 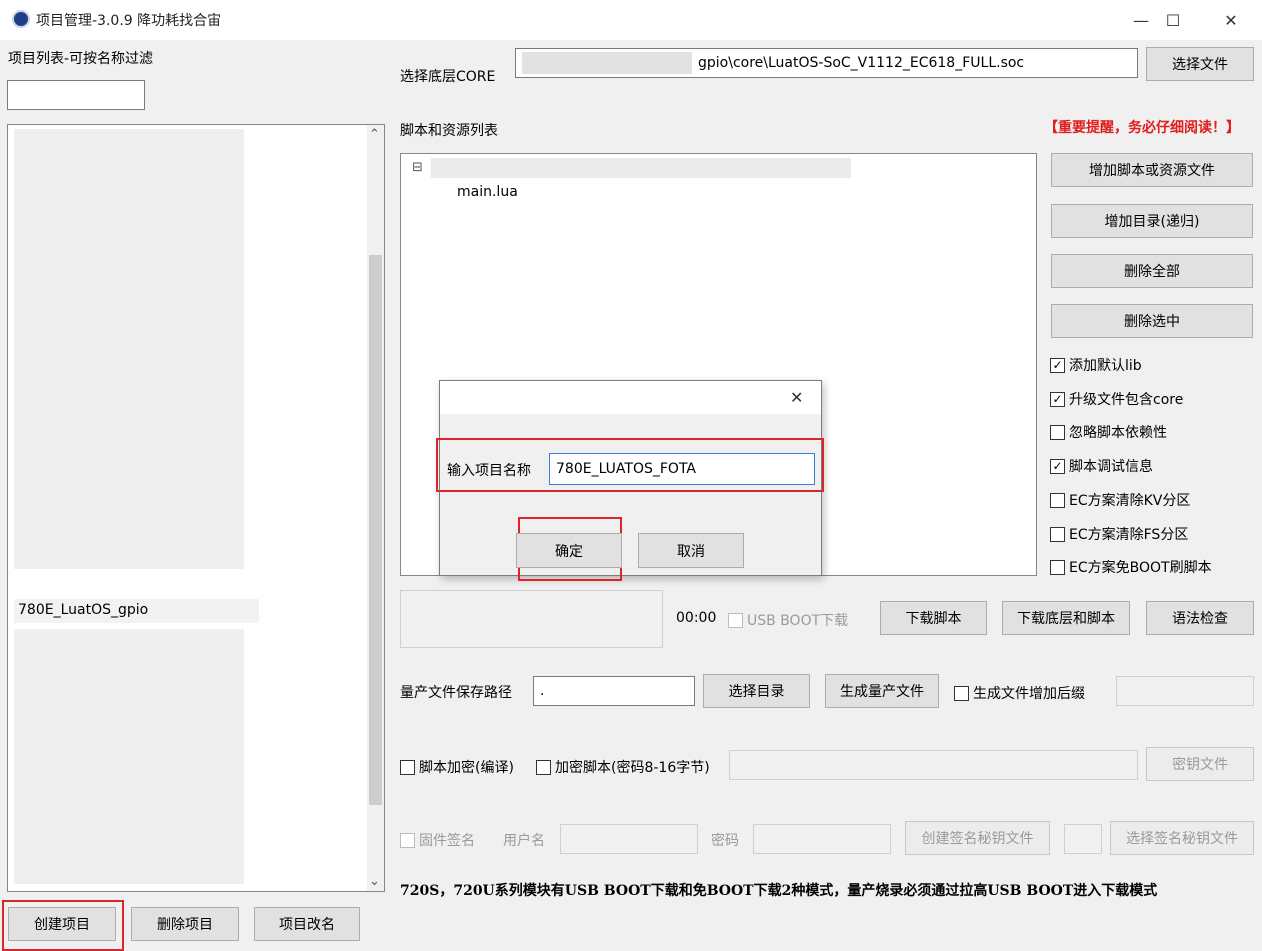 I want to click on app-logo-icon, so click(x=21, y=19).